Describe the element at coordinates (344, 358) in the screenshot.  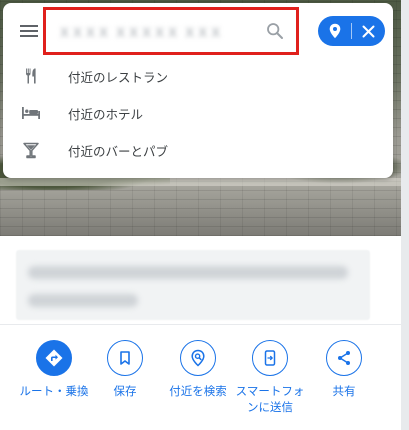
I see `share-icon` at that location.